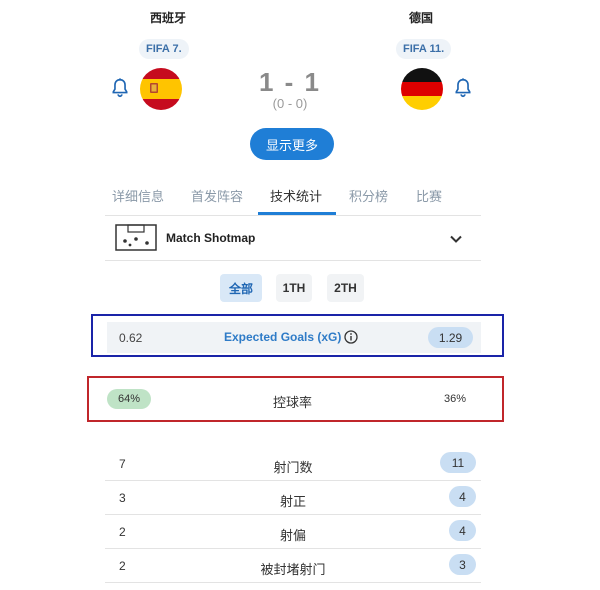  Describe the element at coordinates (368, 195) in the screenshot. I see `tab-standings: 积分榜` at that location.